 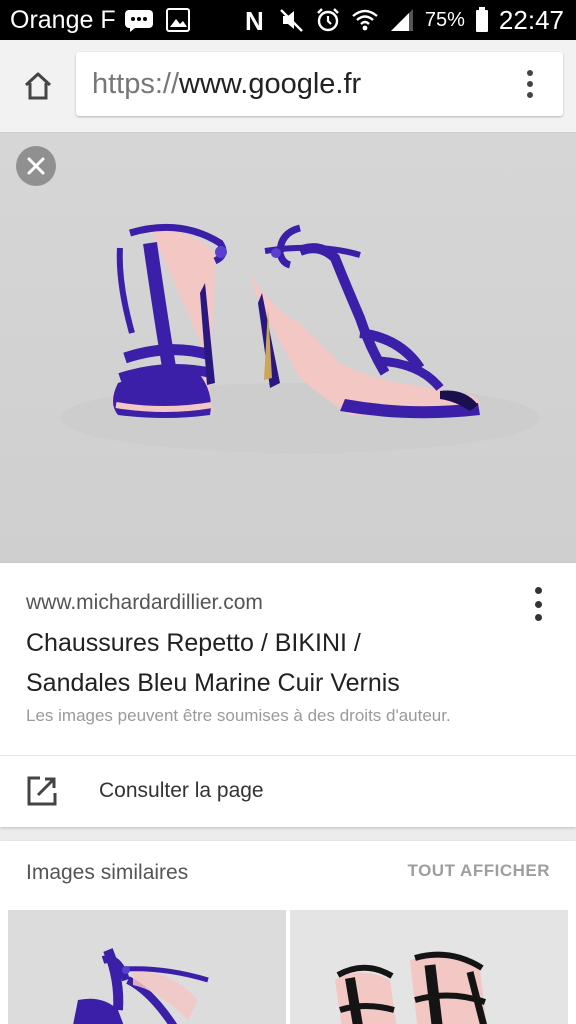 I want to click on gallery-icon, so click(x=177, y=20).